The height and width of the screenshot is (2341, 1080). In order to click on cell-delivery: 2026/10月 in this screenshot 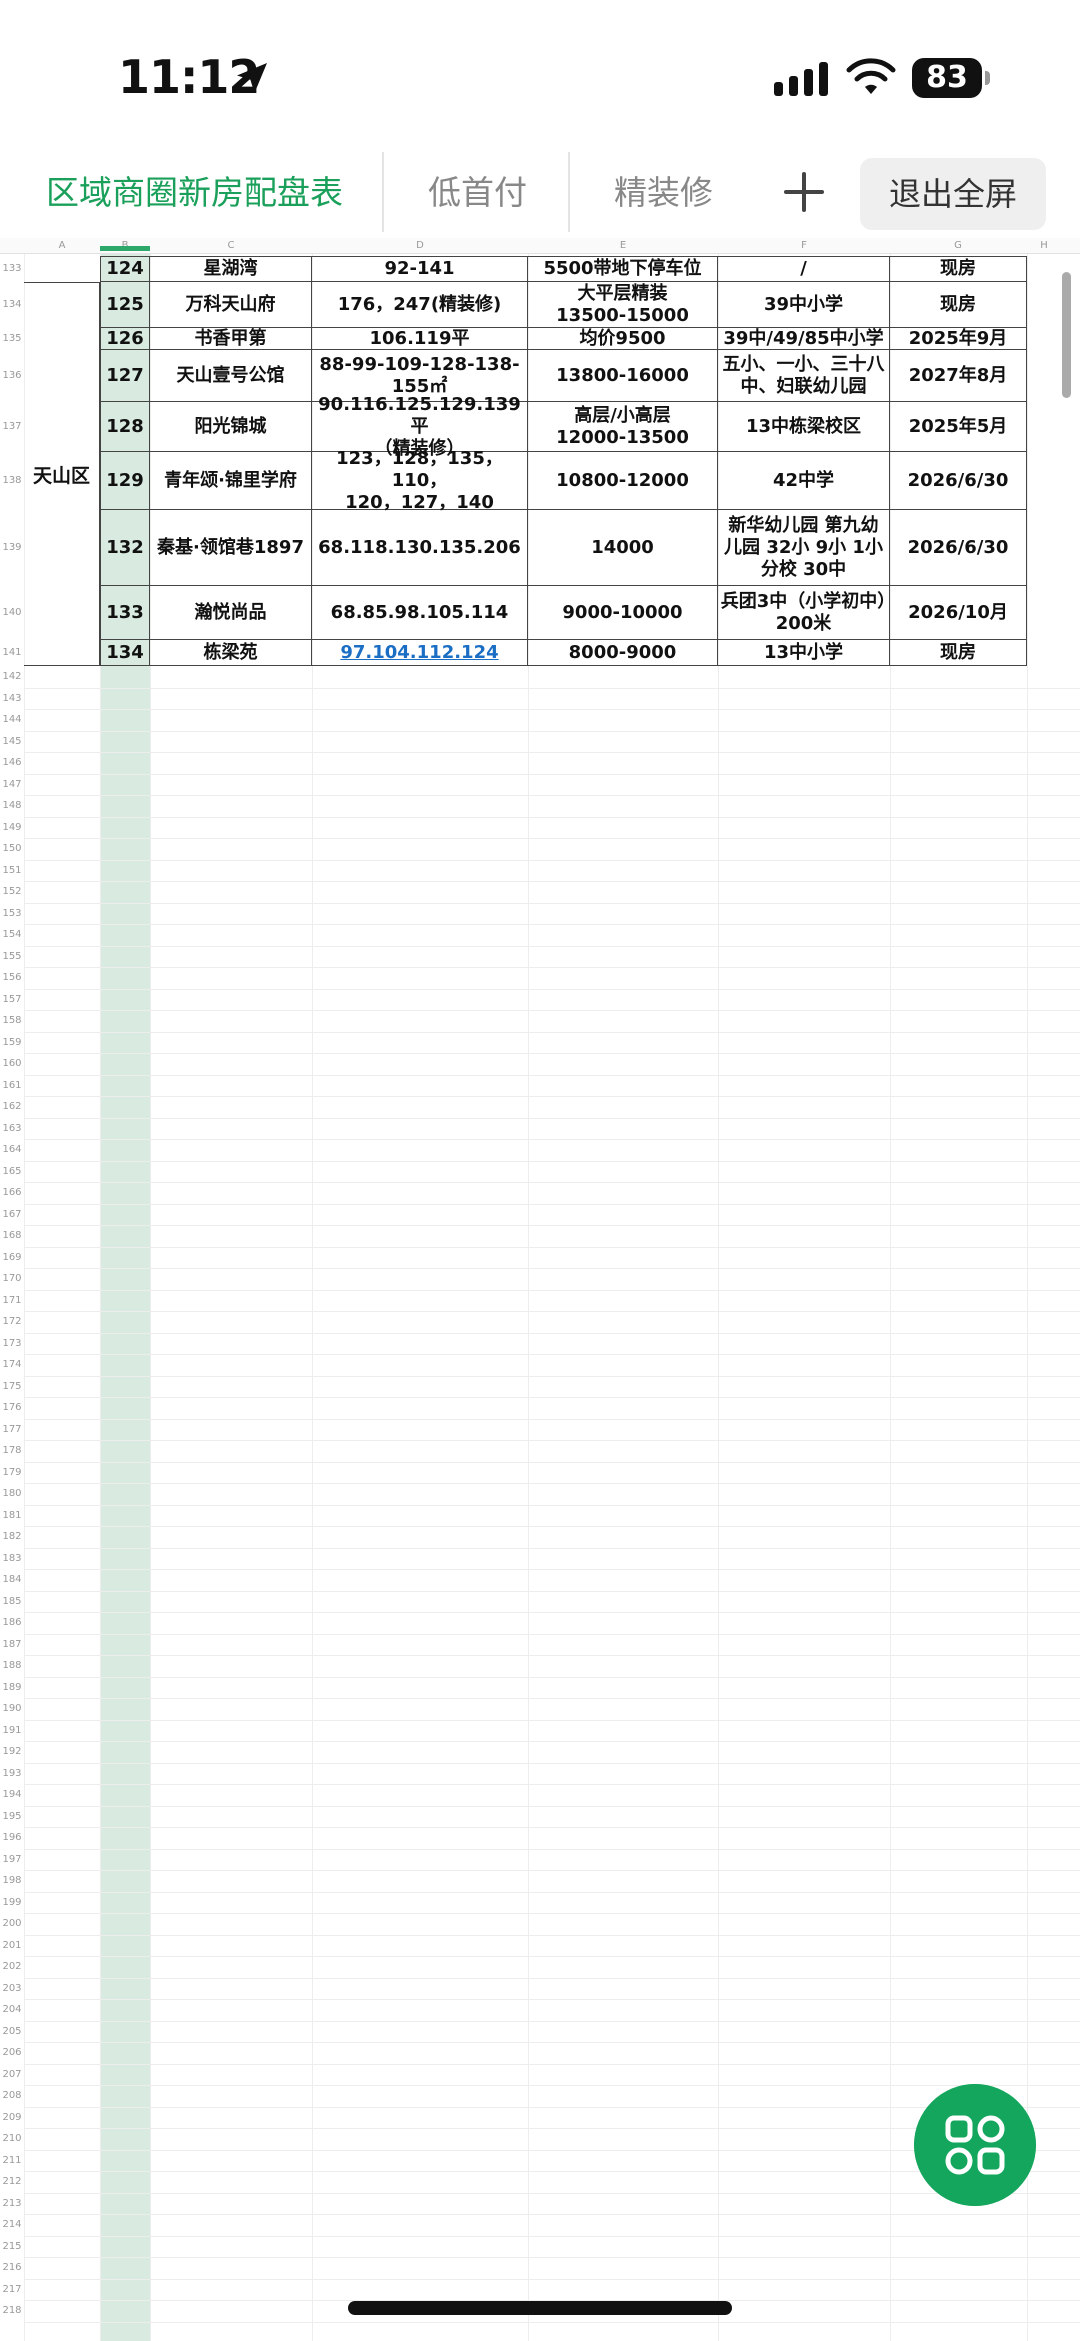, I will do `click(958, 613)`.